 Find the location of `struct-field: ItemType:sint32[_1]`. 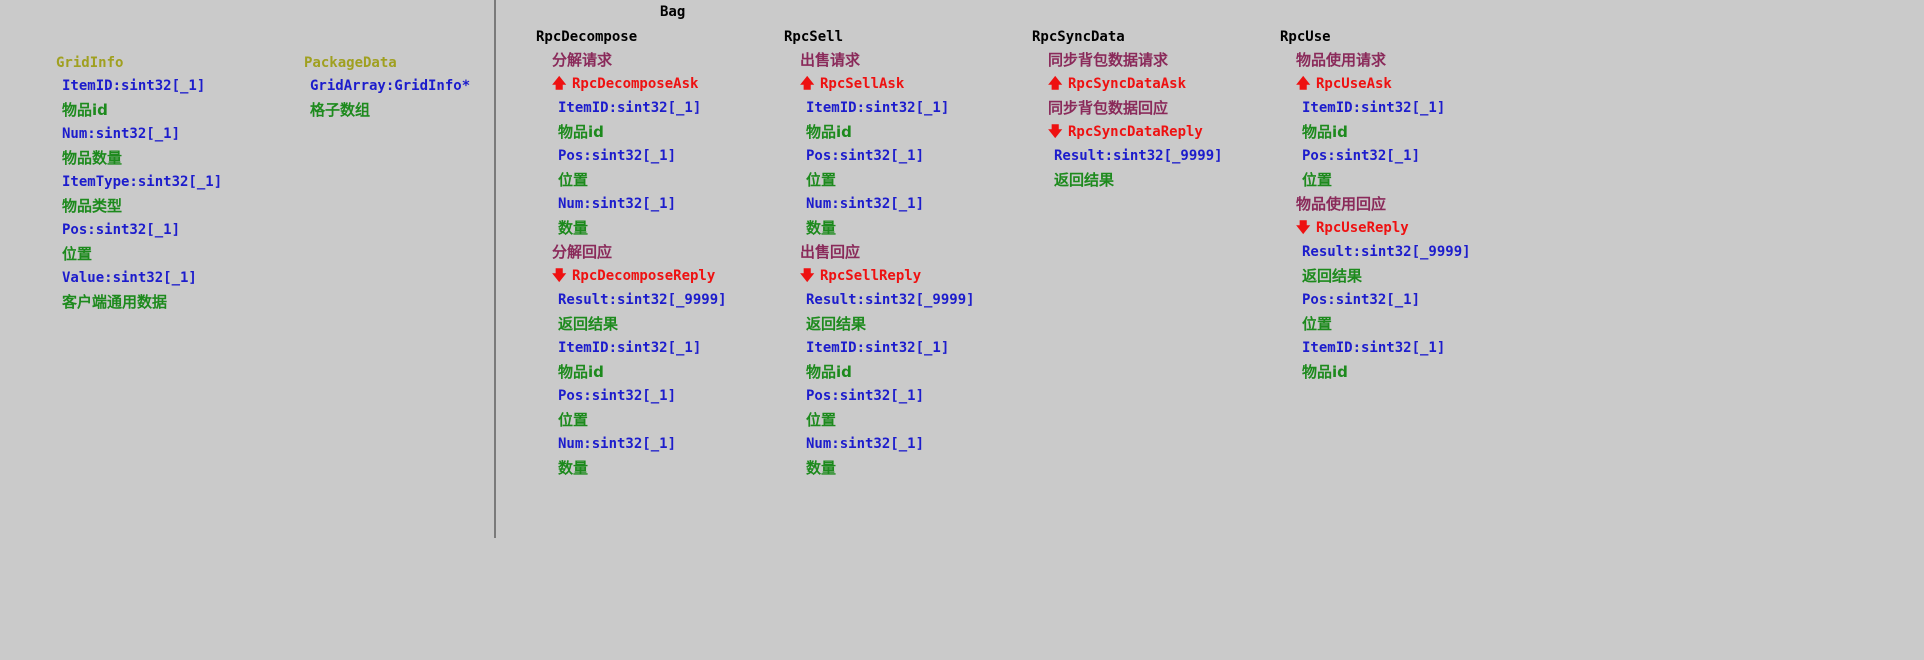

struct-field: ItemType:sint32[_1] is located at coordinates (142, 182).